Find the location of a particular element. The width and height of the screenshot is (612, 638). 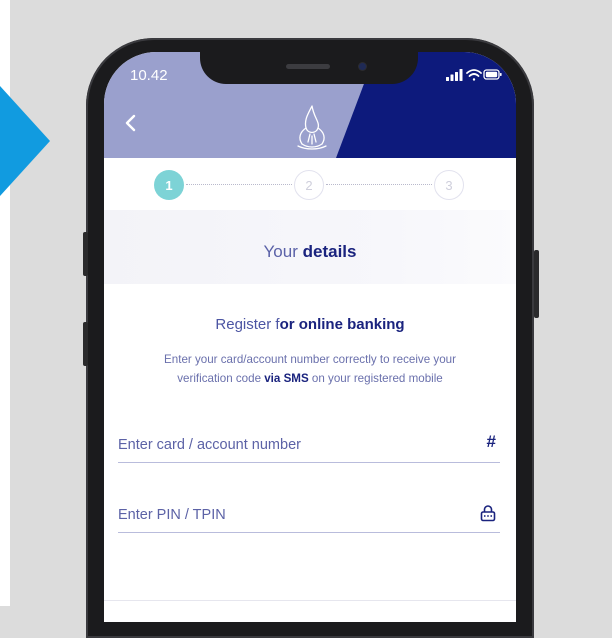

camera is located at coordinates (362, 66).